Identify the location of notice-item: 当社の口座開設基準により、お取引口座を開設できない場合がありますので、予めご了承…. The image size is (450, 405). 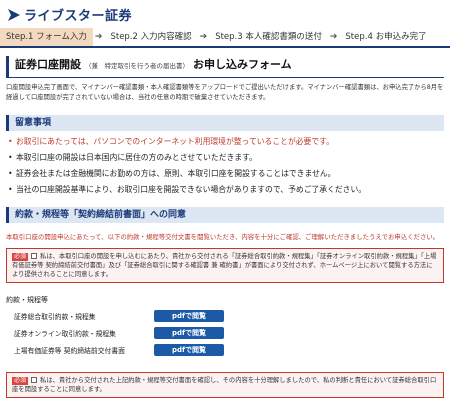
(225, 191).